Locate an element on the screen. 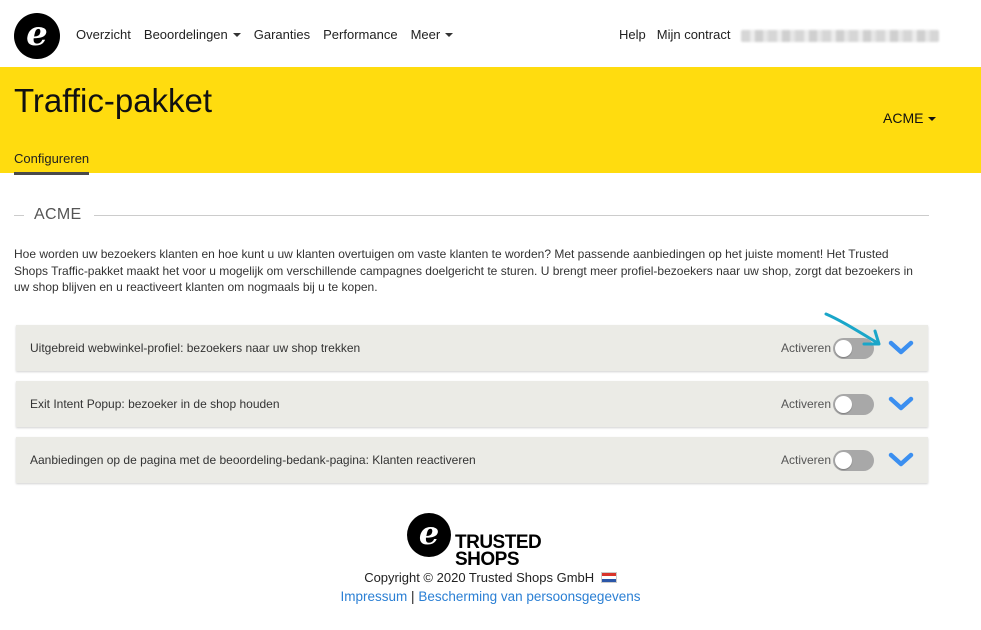  netherlands-flag-icon is located at coordinates (608, 577).